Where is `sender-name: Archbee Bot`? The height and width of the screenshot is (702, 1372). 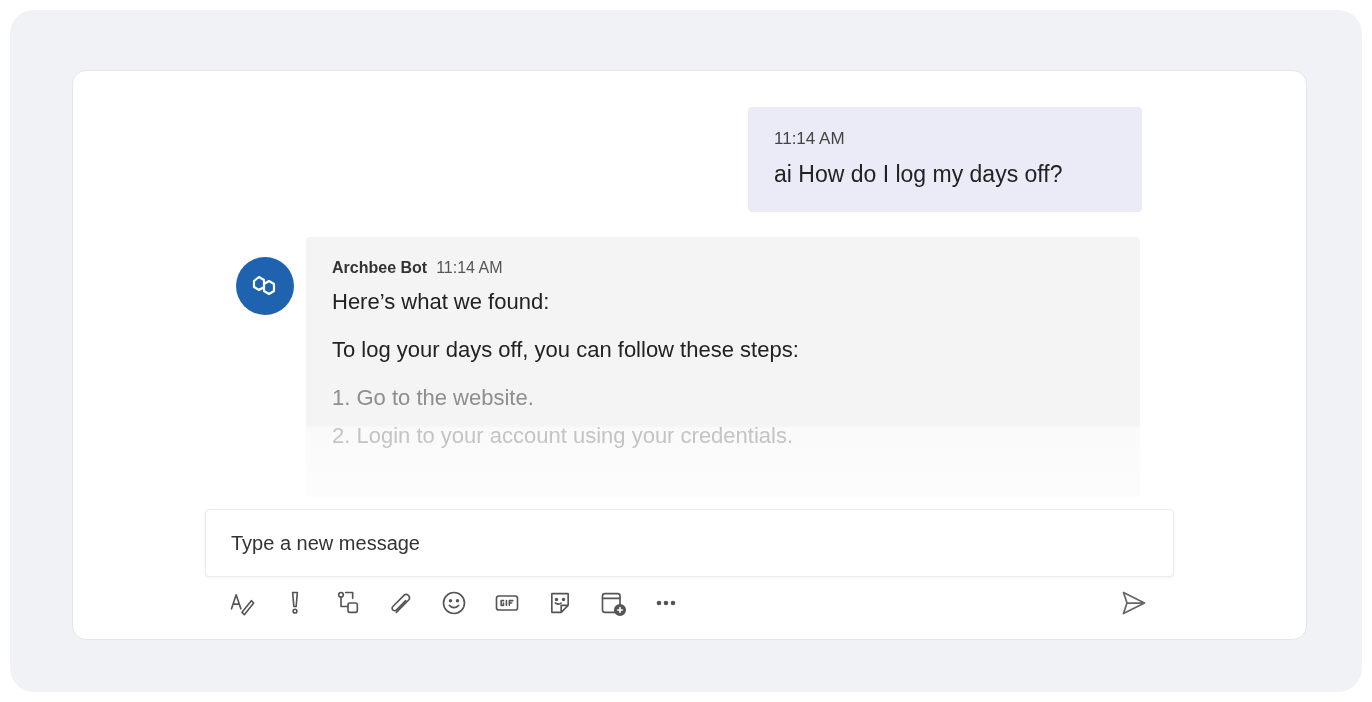 sender-name: Archbee Bot is located at coordinates (380, 268).